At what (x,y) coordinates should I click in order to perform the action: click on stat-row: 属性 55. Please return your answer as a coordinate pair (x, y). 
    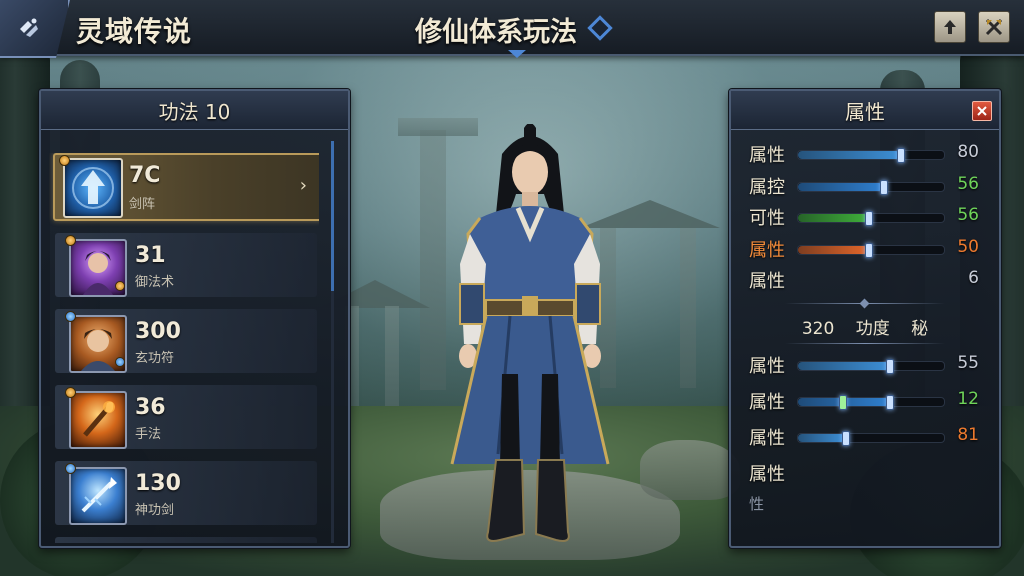
    Looking at the image, I should click on (865, 365).